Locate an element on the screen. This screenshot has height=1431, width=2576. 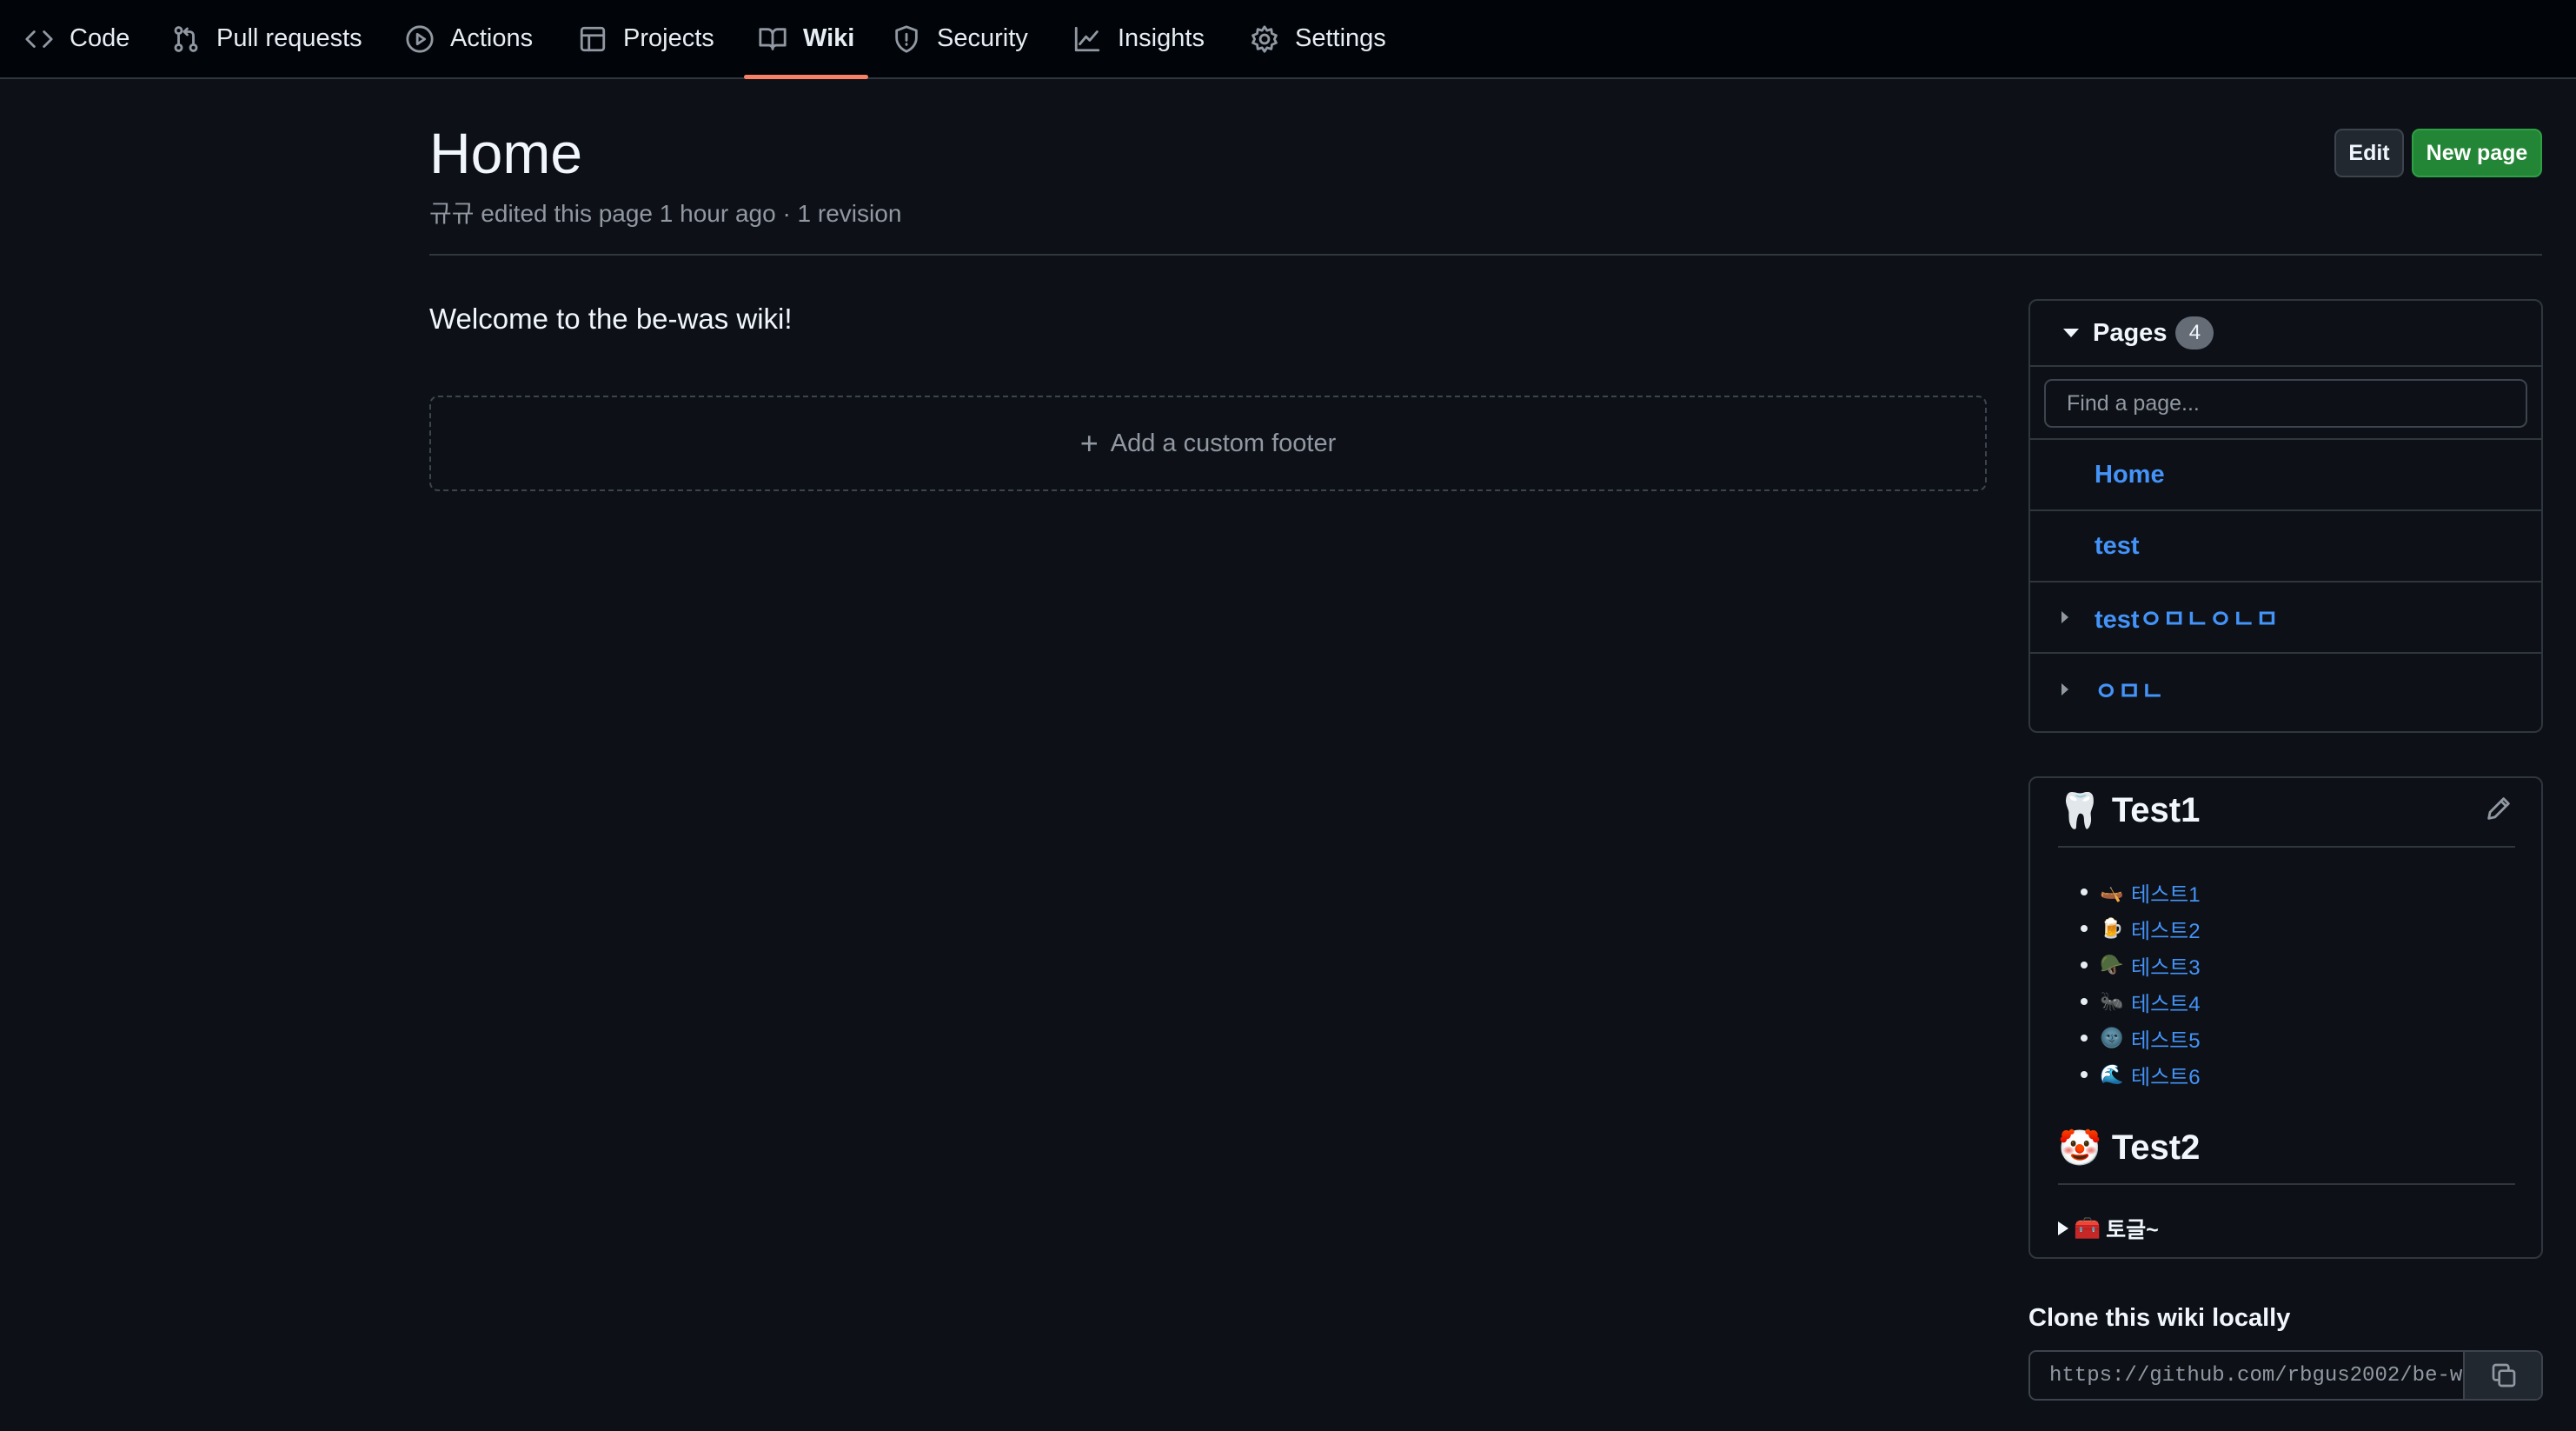
list-item: 🛶 테스트1 is located at coordinates (2141, 892).